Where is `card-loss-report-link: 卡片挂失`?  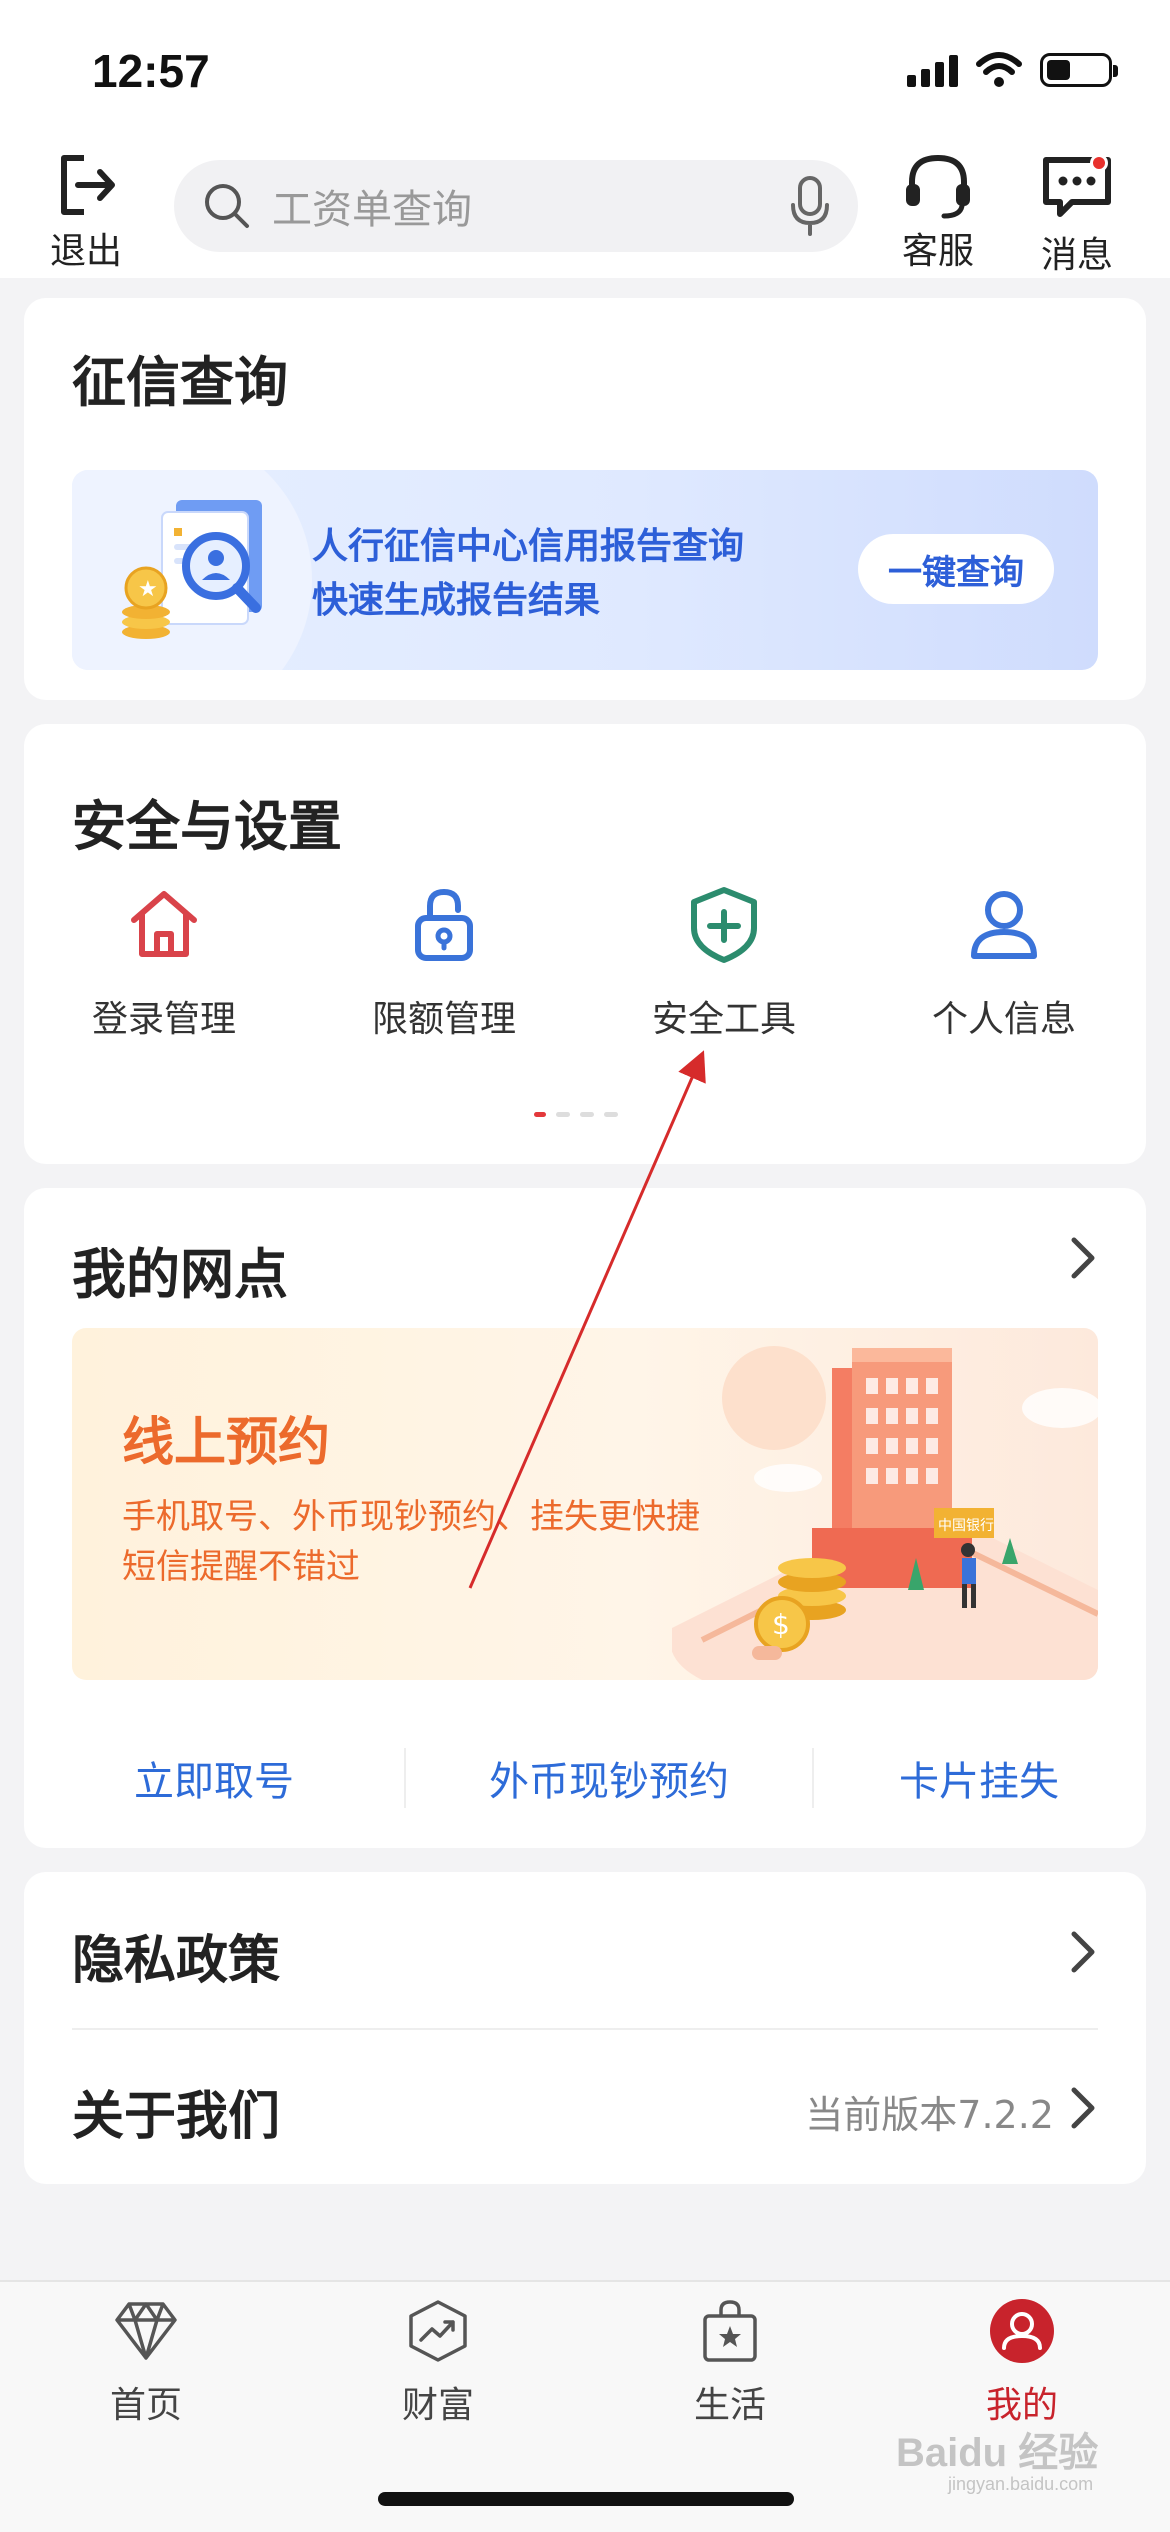
card-loss-report-link: 卡片挂失 is located at coordinates (979, 1778).